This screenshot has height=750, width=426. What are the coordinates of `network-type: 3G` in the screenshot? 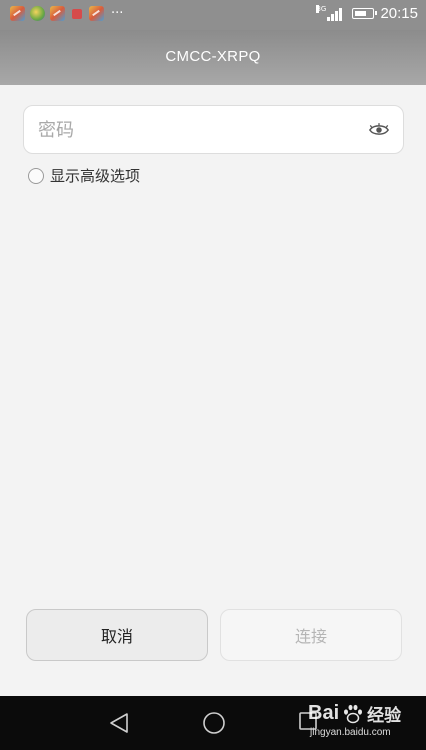 It's located at (321, 8).